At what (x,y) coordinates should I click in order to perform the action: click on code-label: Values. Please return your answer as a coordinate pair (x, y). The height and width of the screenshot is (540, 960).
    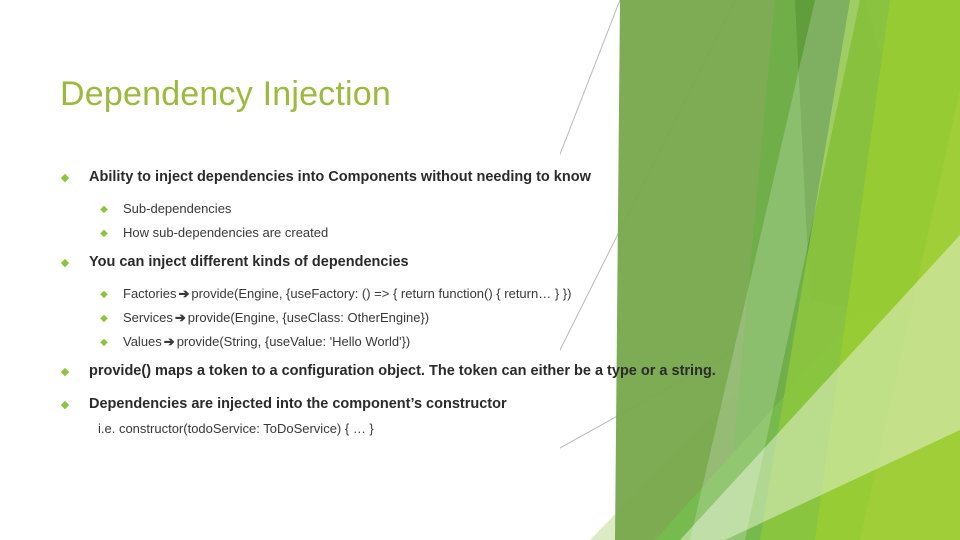
    Looking at the image, I should click on (142, 341).